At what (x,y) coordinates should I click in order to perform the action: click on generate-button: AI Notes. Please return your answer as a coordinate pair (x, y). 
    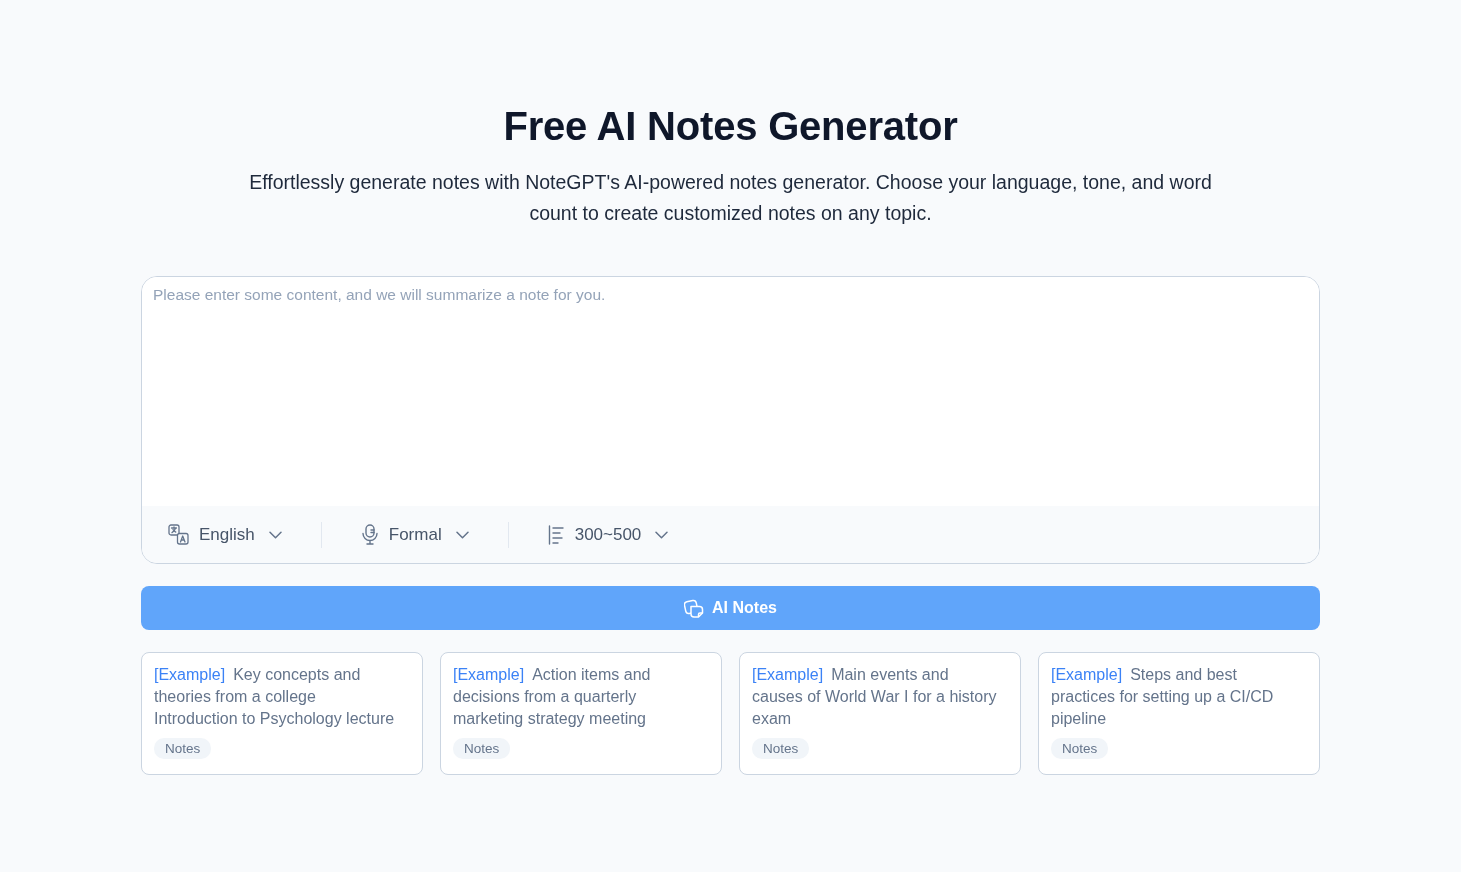
    Looking at the image, I should click on (730, 608).